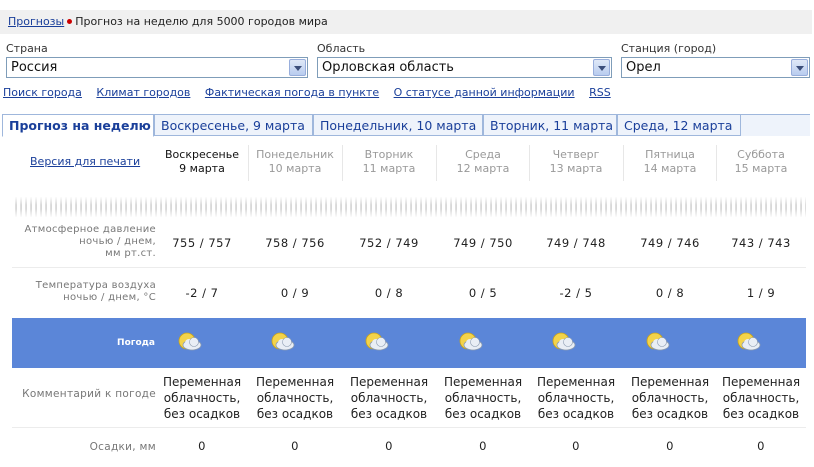 Image resolution: width=814 pixels, height=467 pixels. I want to click on country-label: Страна, so click(27, 48).